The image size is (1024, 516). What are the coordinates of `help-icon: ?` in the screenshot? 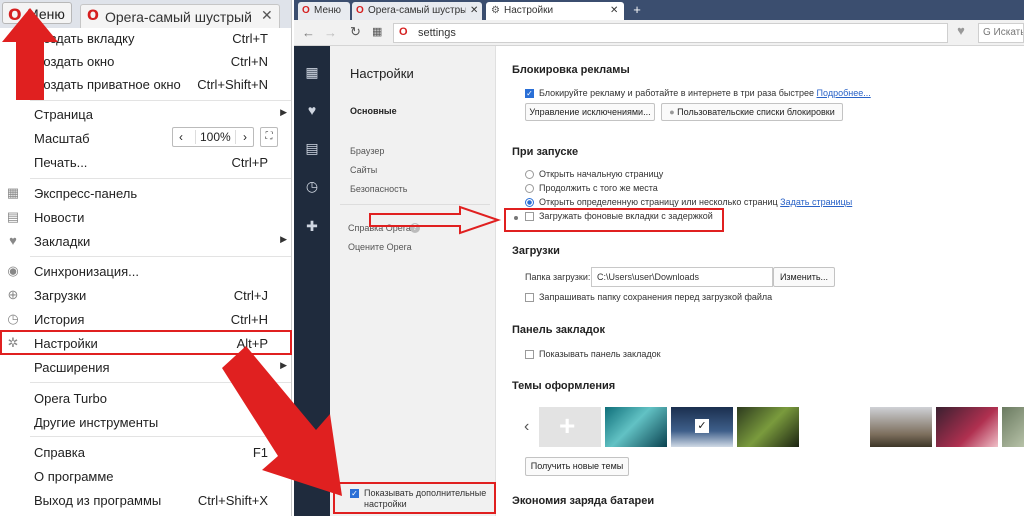 It's located at (415, 228).